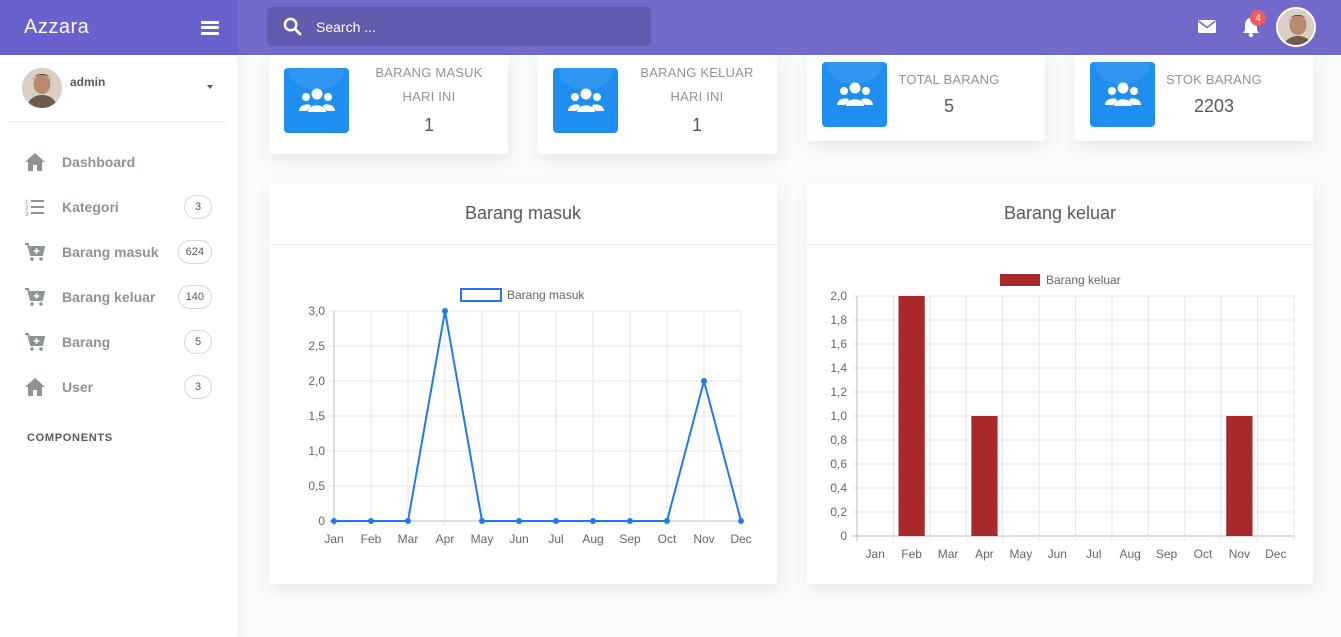 The height and width of the screenshot is (637, 1341). What do you see at coordinates (657, 104) in the screenshot?
I see `stat-card-barang-keluar: BARANG KELUAR HARI INI 1` at bounding box center [657, 104].